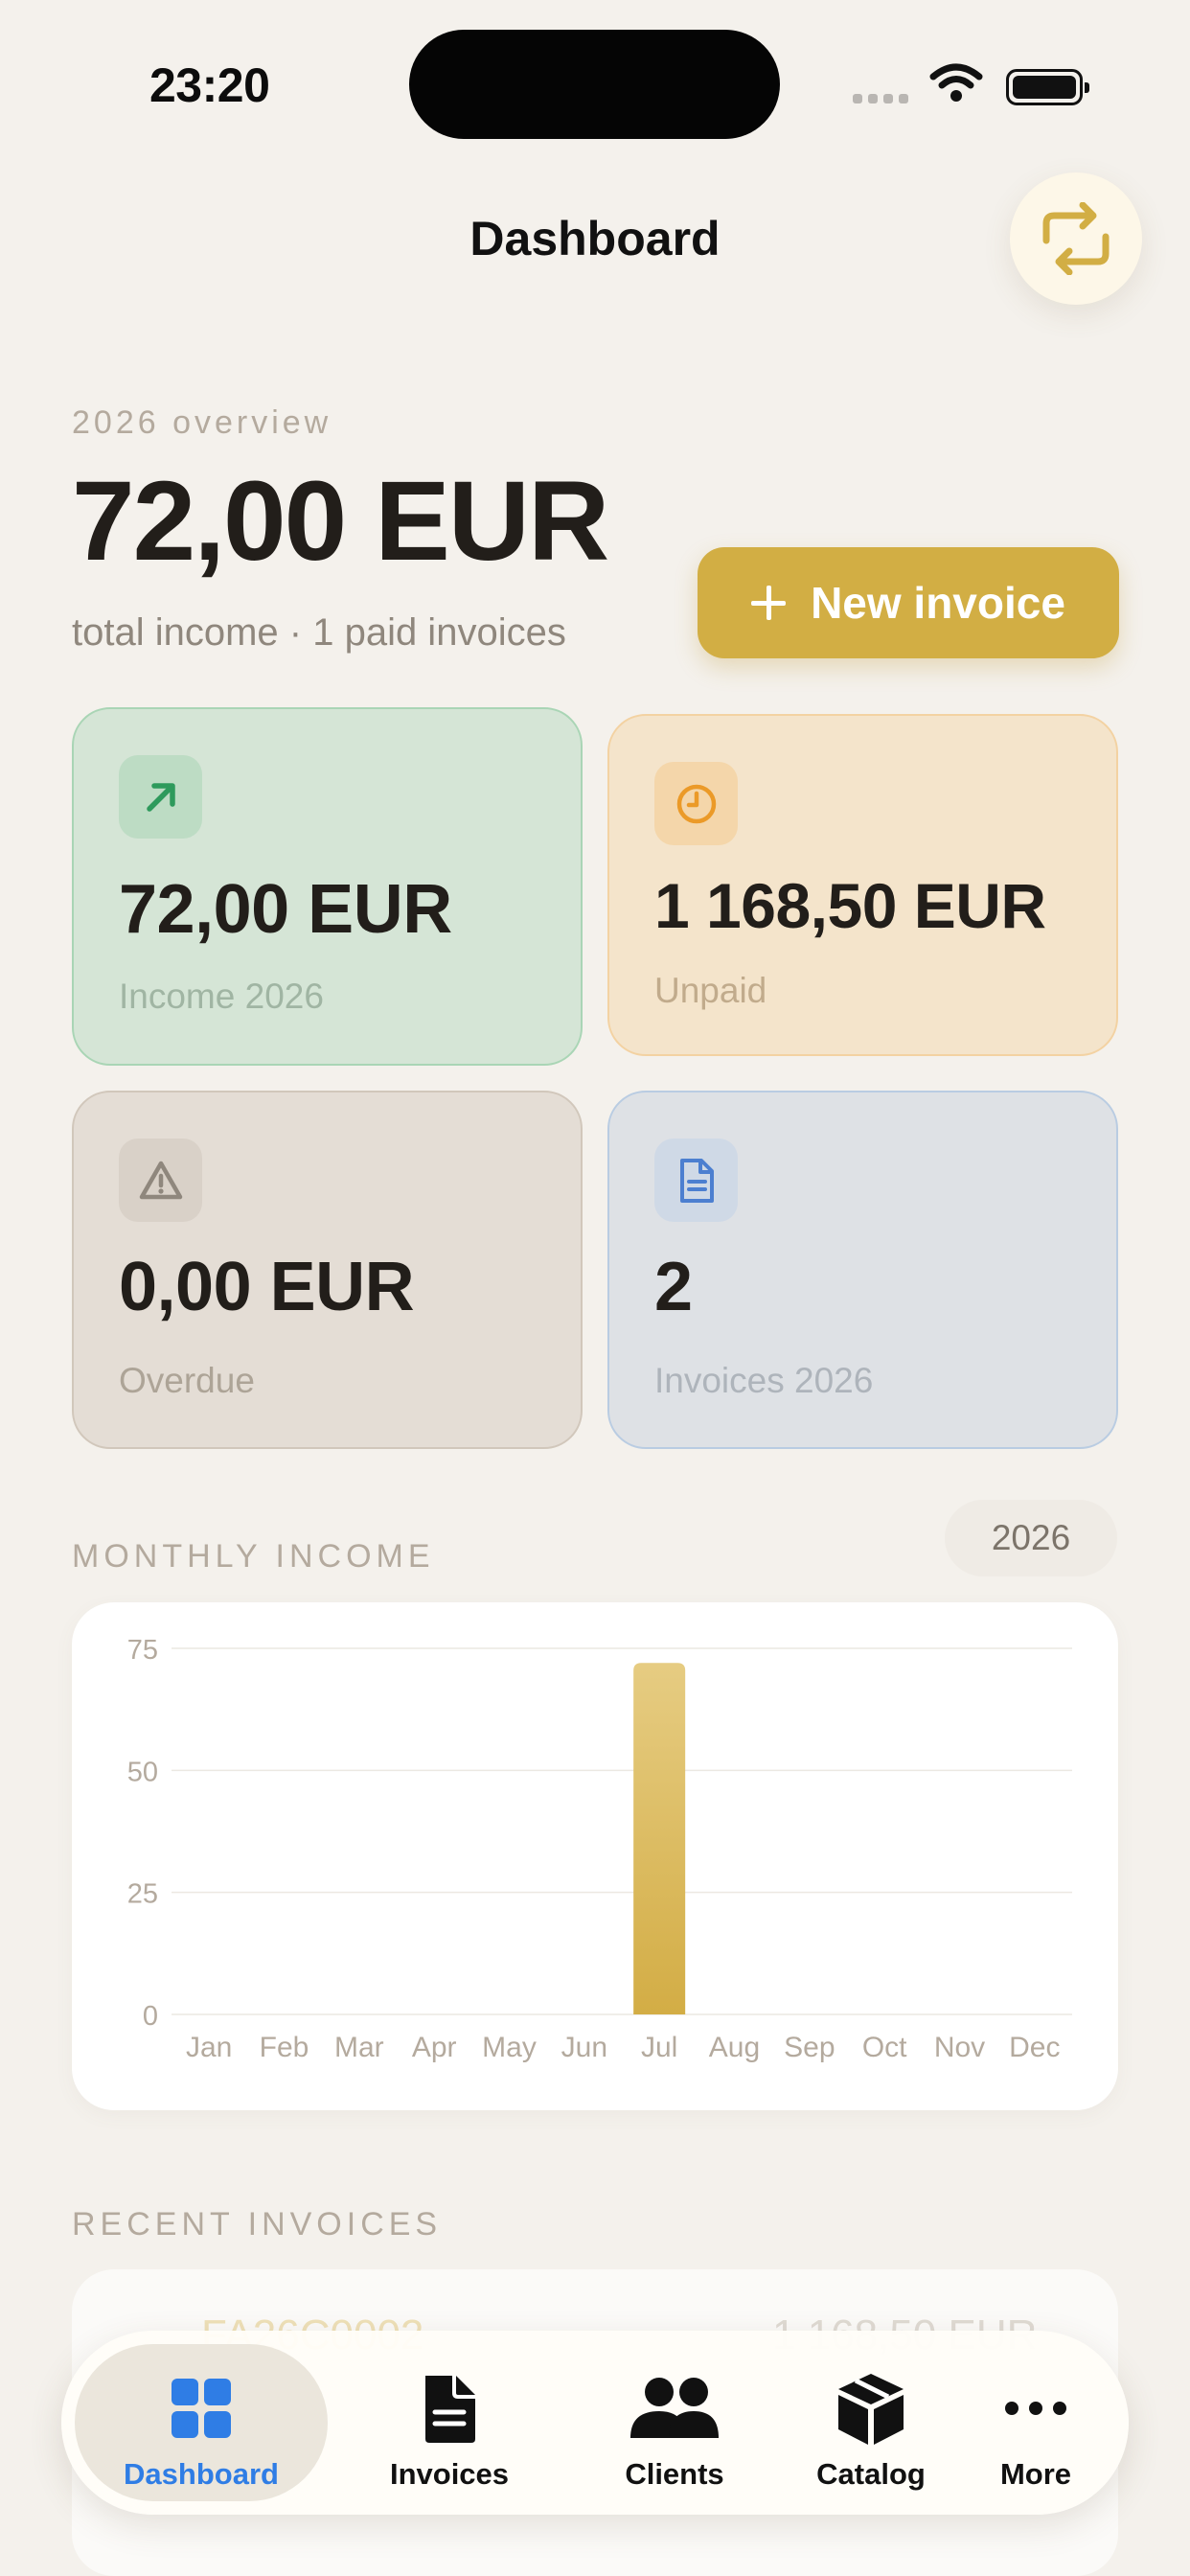  What do you see at coordinates (1035, 2047) in the screenshot?
I see `x-tick-label: Dec` at bounding box center [1035, 2047].